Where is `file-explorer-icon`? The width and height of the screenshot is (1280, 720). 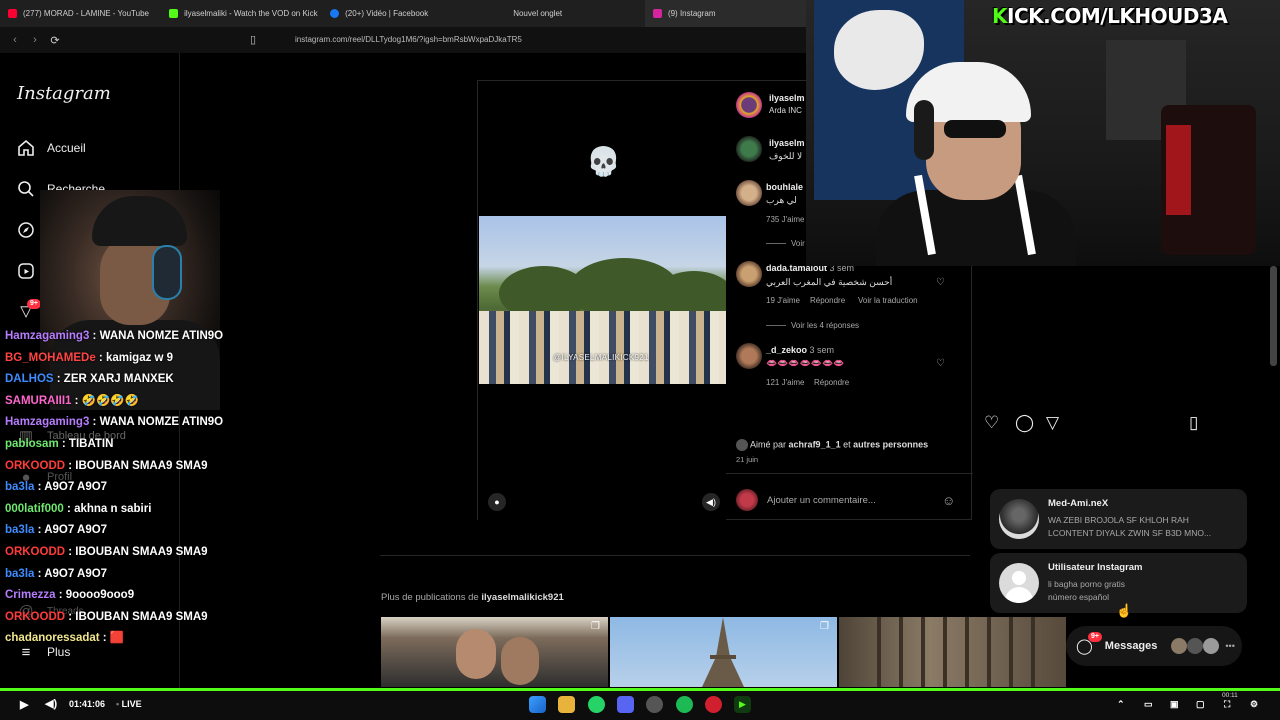 file-explorer-icon is located at coordinates (566, 704).